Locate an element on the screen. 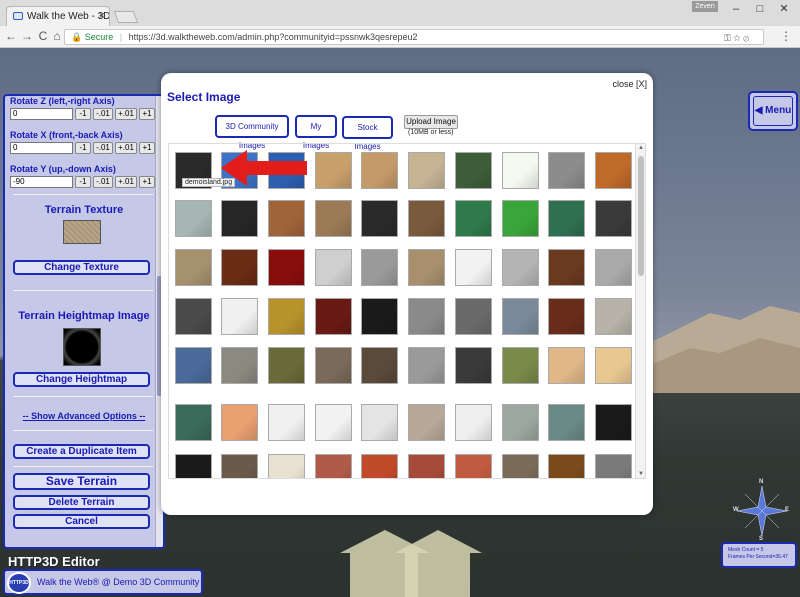 The width and height of the screenshot is (800, 597). compass-icon: N S E W is located at coordinates (762, 510).